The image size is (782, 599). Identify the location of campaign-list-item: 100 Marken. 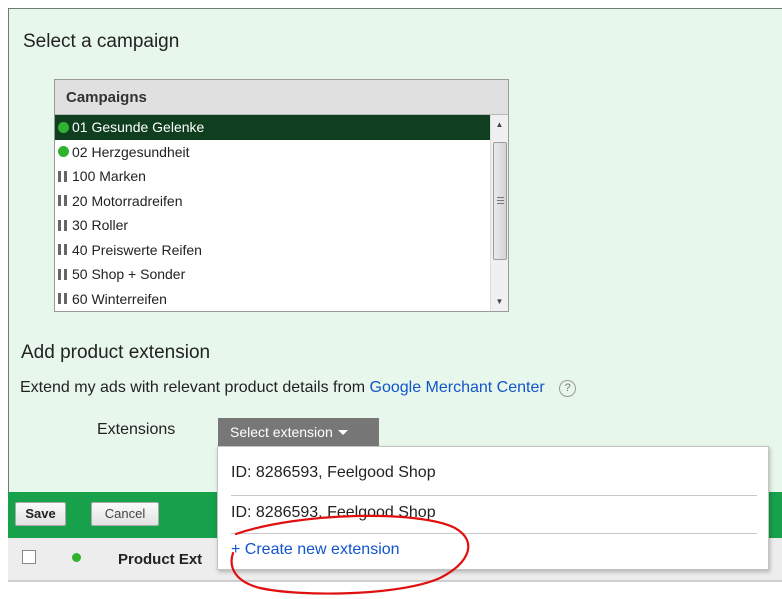
(272, 176).